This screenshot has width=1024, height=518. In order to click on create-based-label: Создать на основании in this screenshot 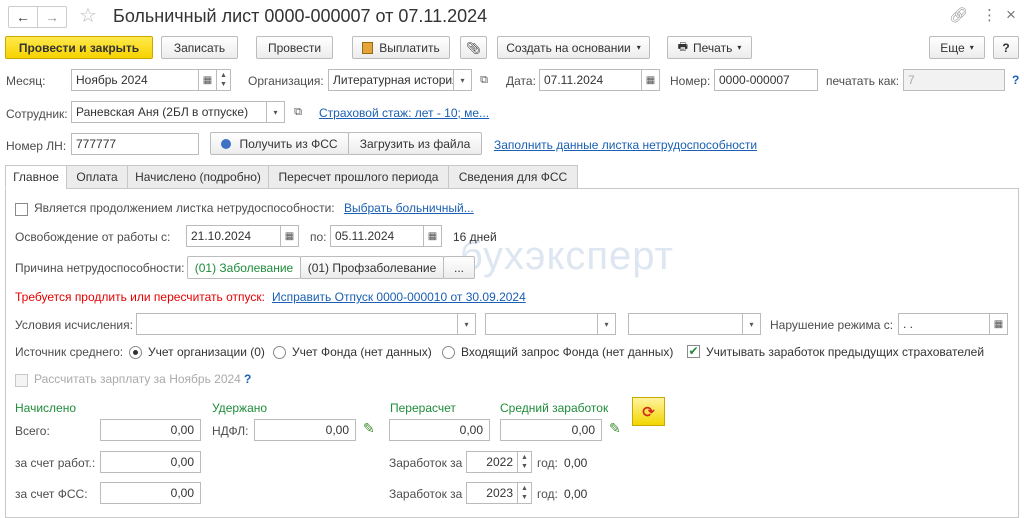, I will do `click(568, 47)`.